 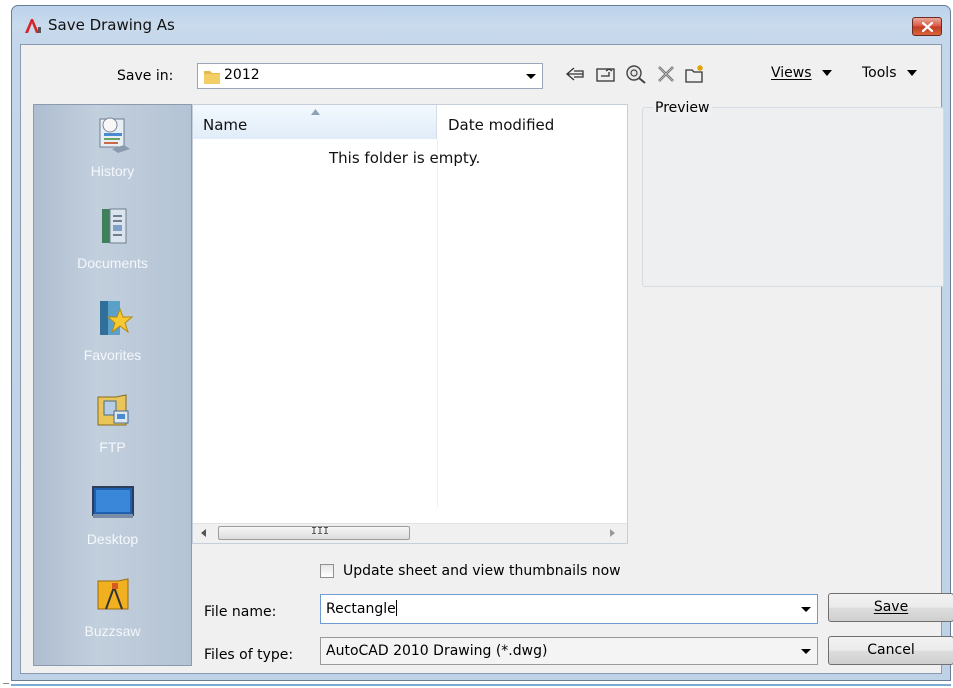 I want to click on buzzsaw-icon, so click(x=113, y=594).